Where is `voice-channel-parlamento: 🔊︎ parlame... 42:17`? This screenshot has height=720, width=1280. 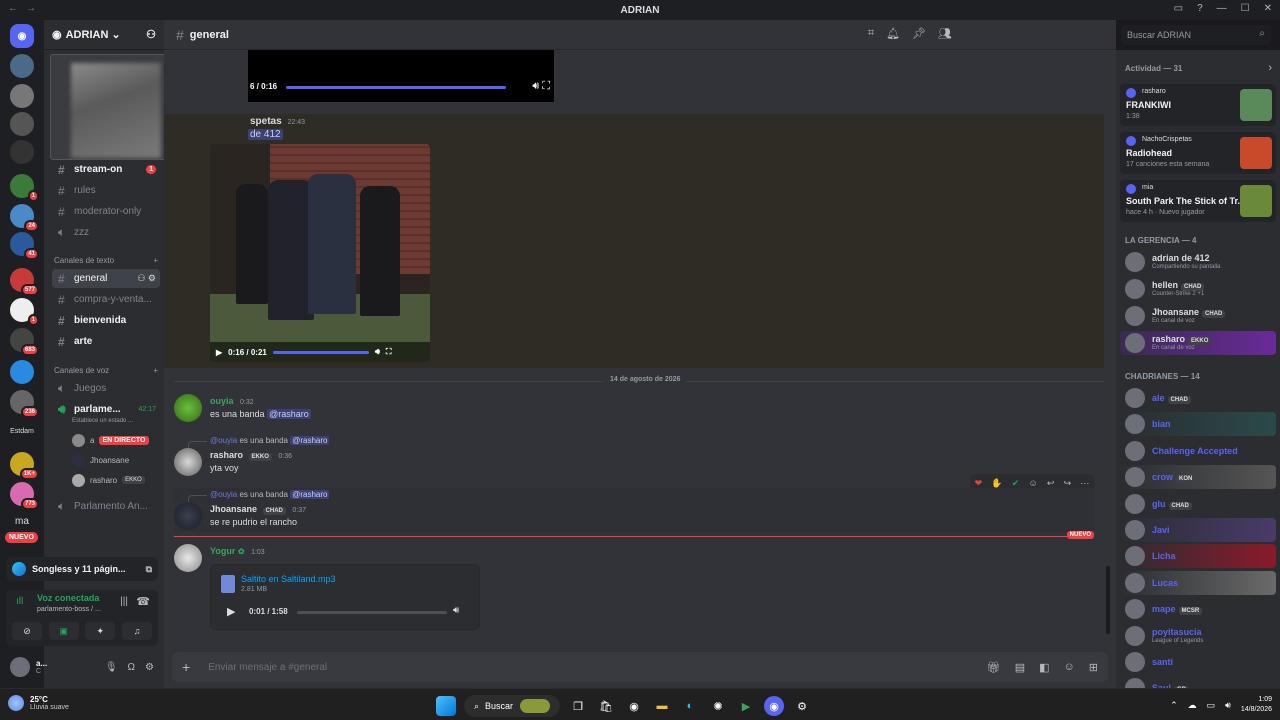
voice-channel-parlamento: 🔊︎ parlame... 42:17 is located at coordinates (106, 409).